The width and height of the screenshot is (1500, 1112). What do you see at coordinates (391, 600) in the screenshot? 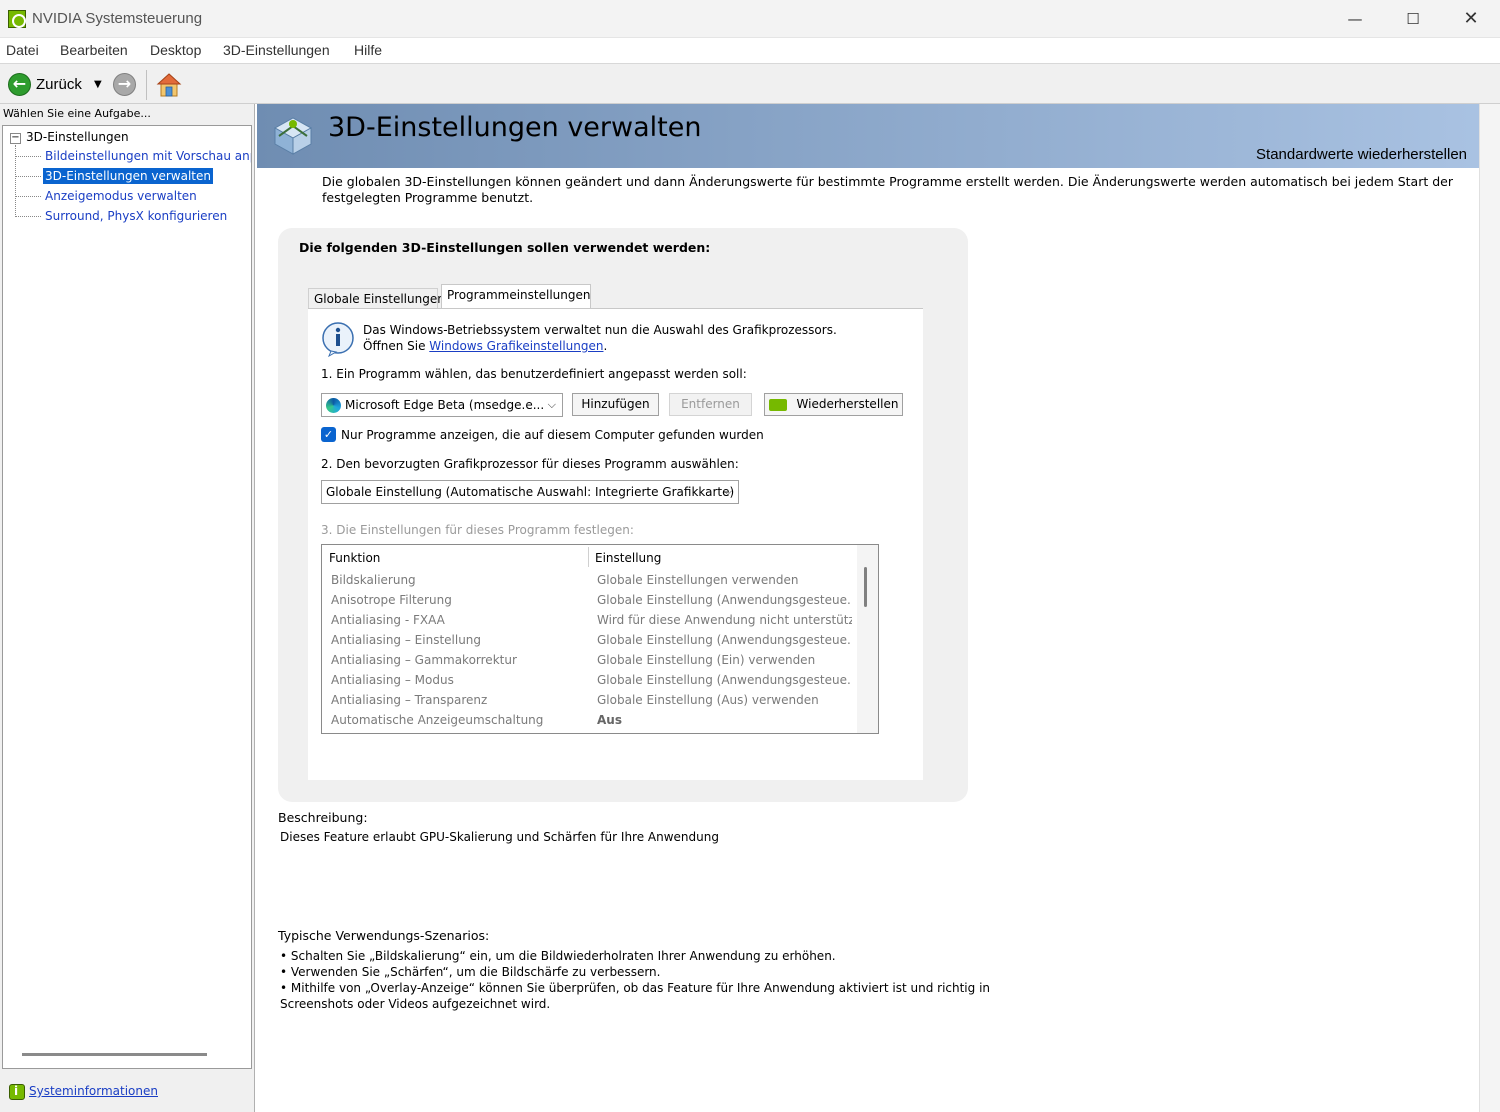
I see `row-function: Anisotrope Filterung` at bounding box center [391, 600].